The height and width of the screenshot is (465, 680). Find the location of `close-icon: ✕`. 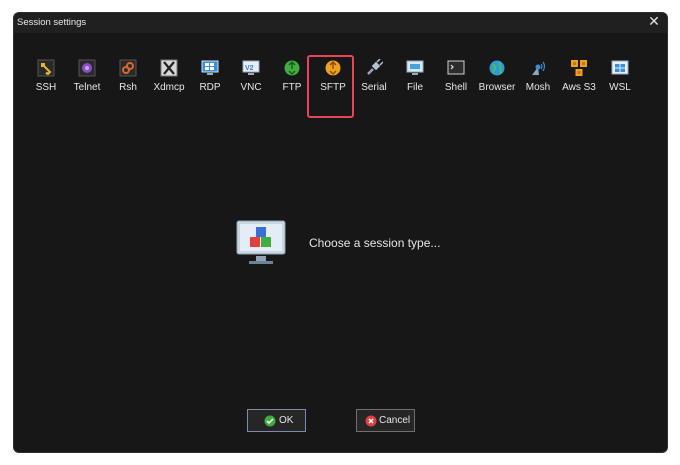

close-icon: ✕ is located at coordinates (654, 22).